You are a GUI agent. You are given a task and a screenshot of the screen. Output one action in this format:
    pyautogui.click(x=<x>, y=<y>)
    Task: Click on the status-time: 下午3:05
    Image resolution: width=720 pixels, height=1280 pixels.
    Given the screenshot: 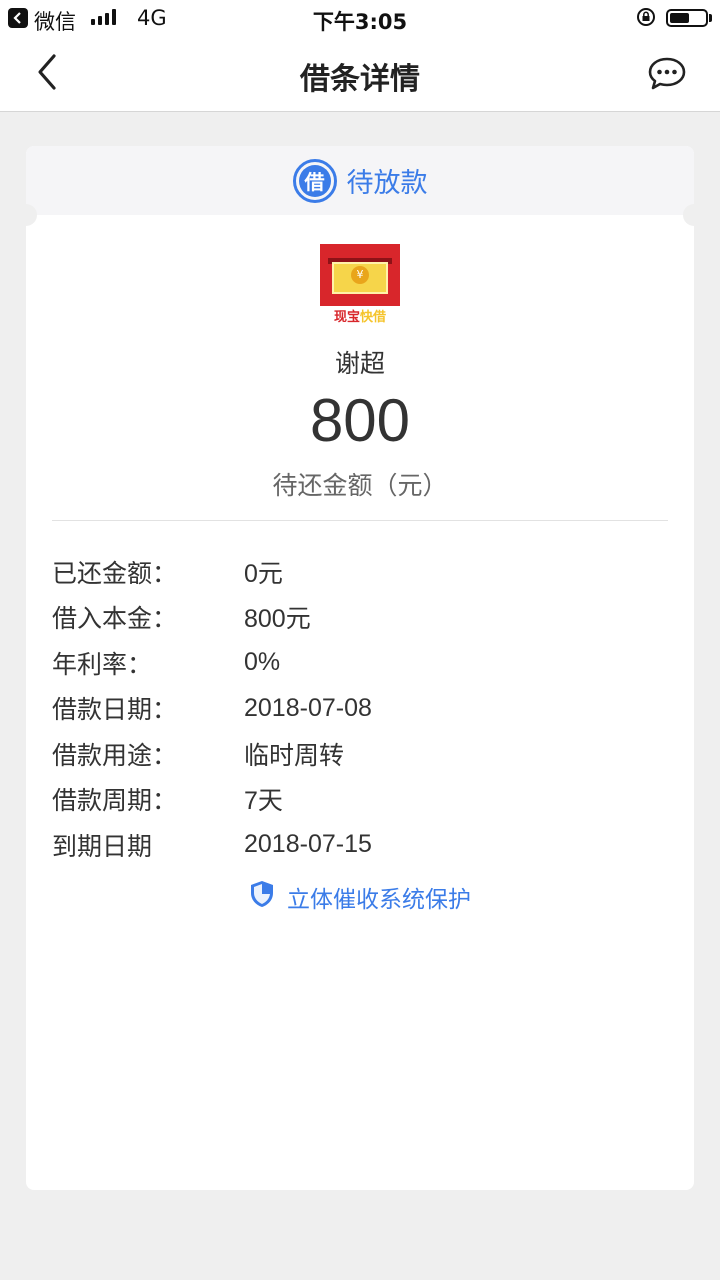 What is the action you would take?
    pyautogui.click(x=360, y=22)
    